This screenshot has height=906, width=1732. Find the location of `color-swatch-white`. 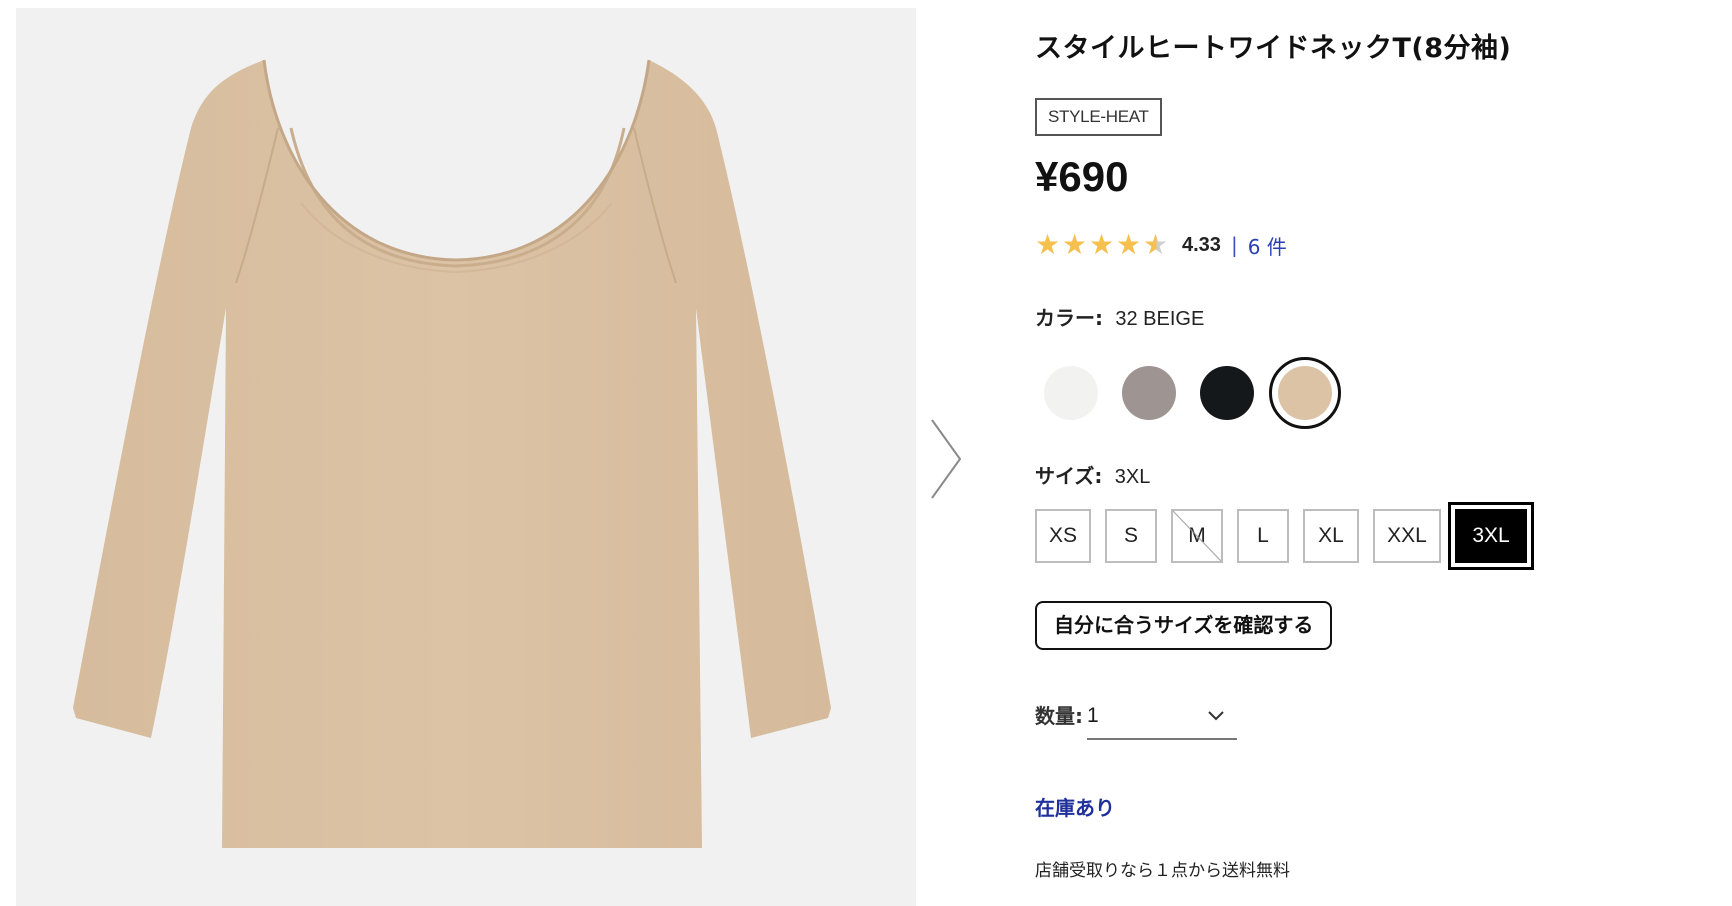

color-swatch-white is located at coordinates (1071, 393).